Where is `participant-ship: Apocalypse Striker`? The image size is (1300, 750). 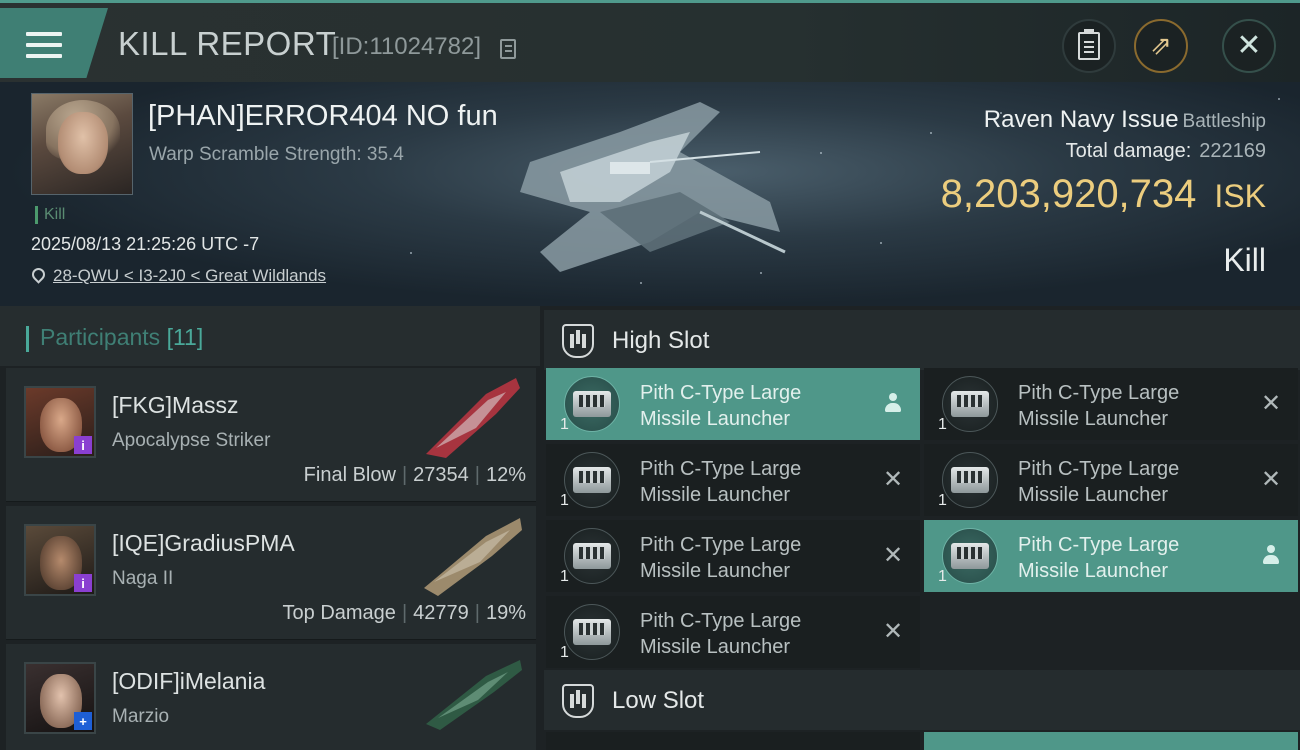
participant-ship: Apocalypse Striker is located at coordinates (191, 440).